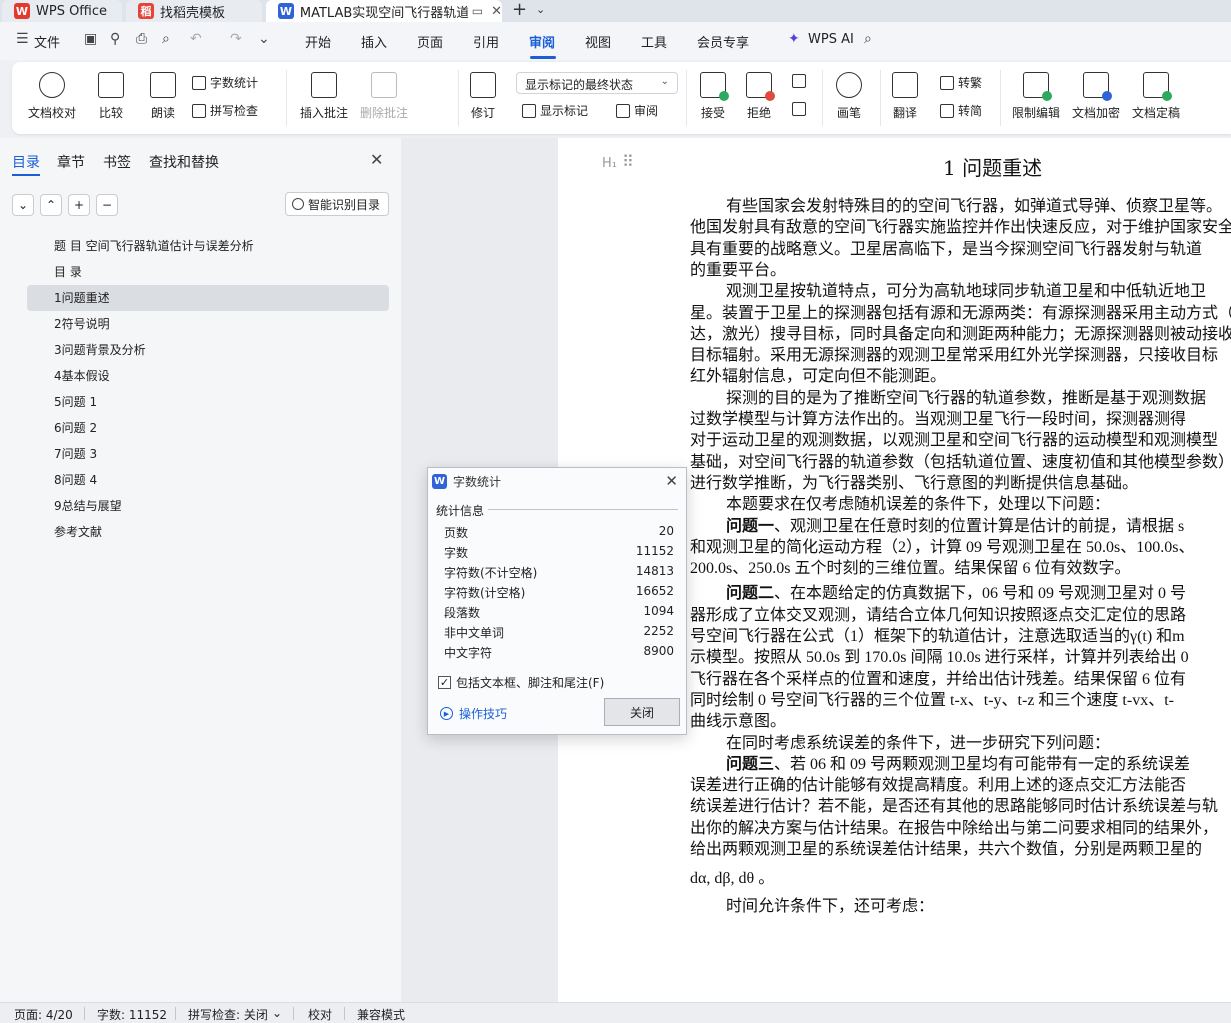  Describe the element at coordinates (1036, 96) in the screenshot. I see `restrict-edit-button: 限制编辑` at that location.